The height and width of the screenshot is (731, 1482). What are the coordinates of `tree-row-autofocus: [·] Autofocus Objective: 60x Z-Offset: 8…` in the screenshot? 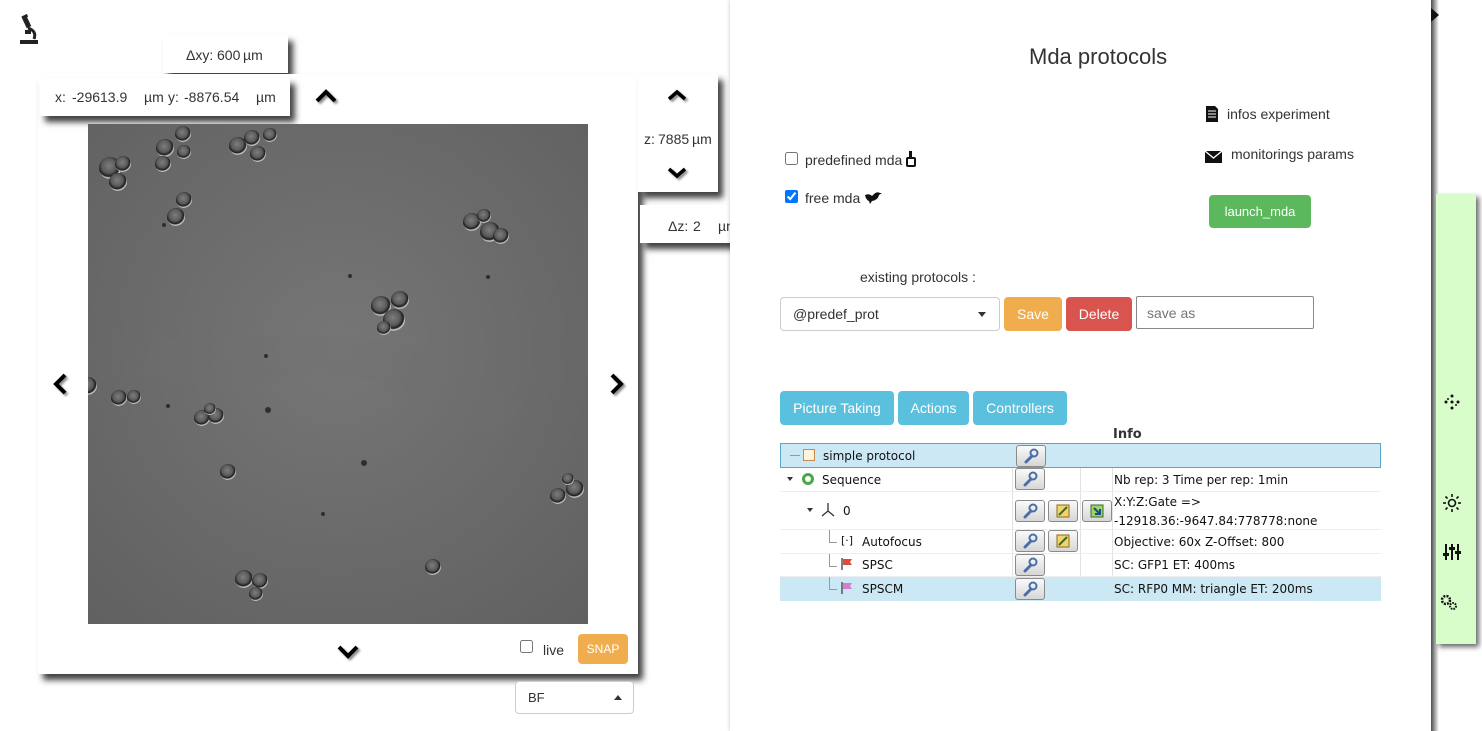 It's located at (1080, 542).